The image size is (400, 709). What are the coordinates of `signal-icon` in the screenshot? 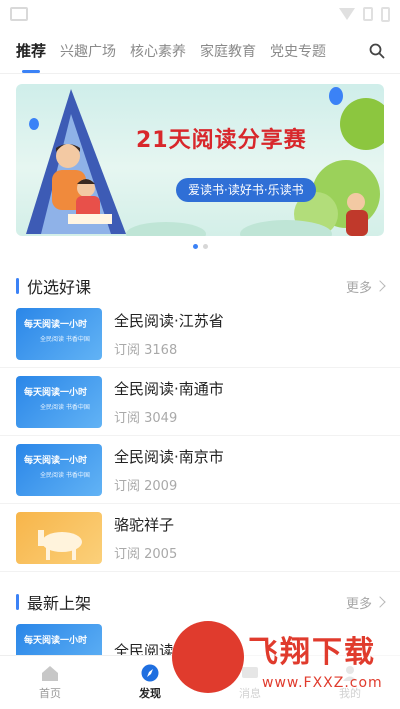 It's located at (368, 14).